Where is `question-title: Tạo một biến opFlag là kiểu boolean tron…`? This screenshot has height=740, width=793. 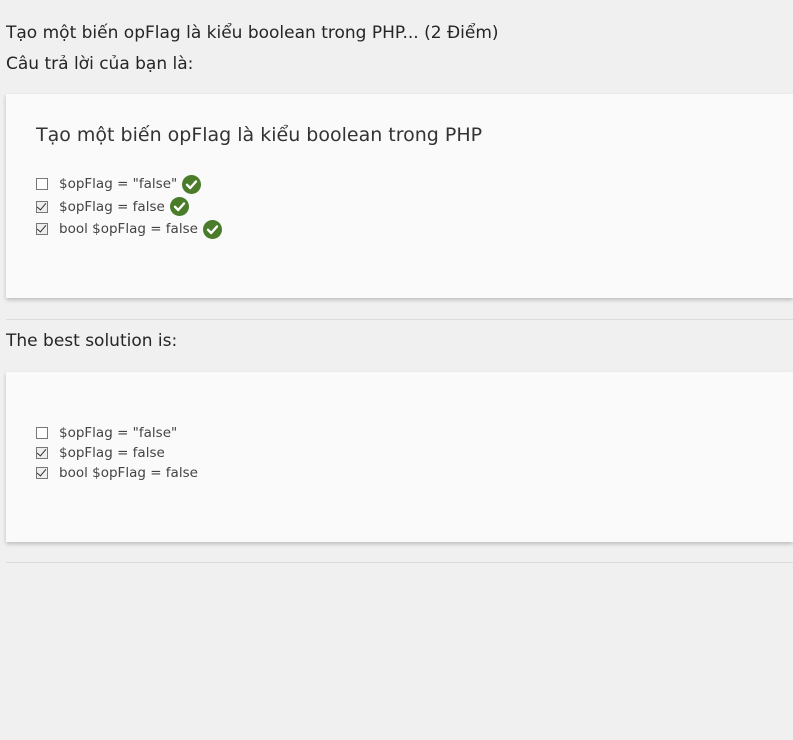 question-title: Tạo một biến opFlag là kiểu boolean tron… is located at coordinates (252, 33).